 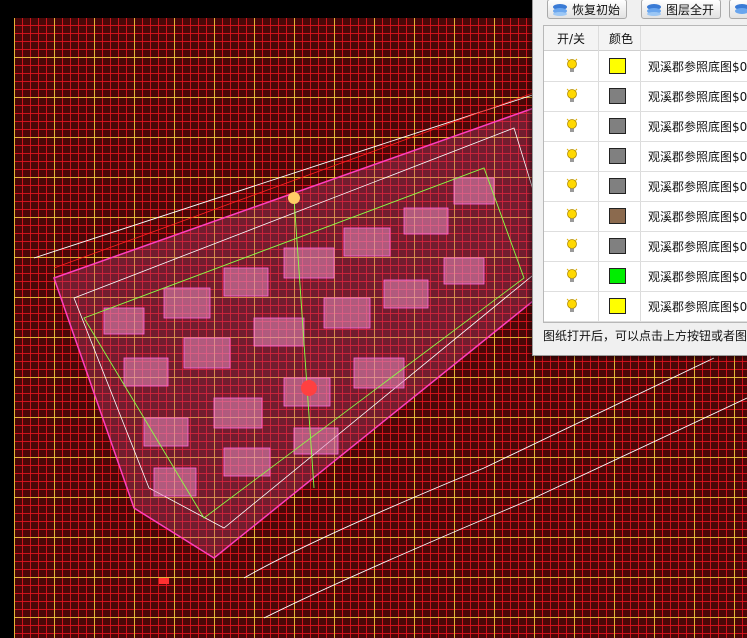 I want to click on status-hint: 图纸打开后，可以点击上方按钮或者图, so click(x=645, y=336).